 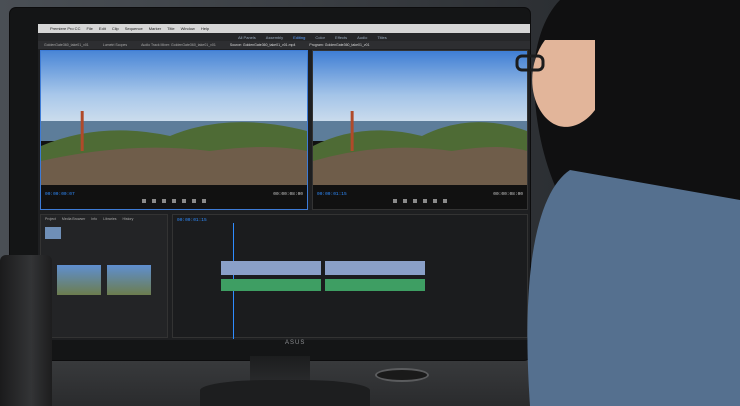 What do you see at coordinates (339, 45) in the screenshot?
I see `tab-program-monitor: Program: GoldenGate360_take01_v01` at bounding box center [339, 45].